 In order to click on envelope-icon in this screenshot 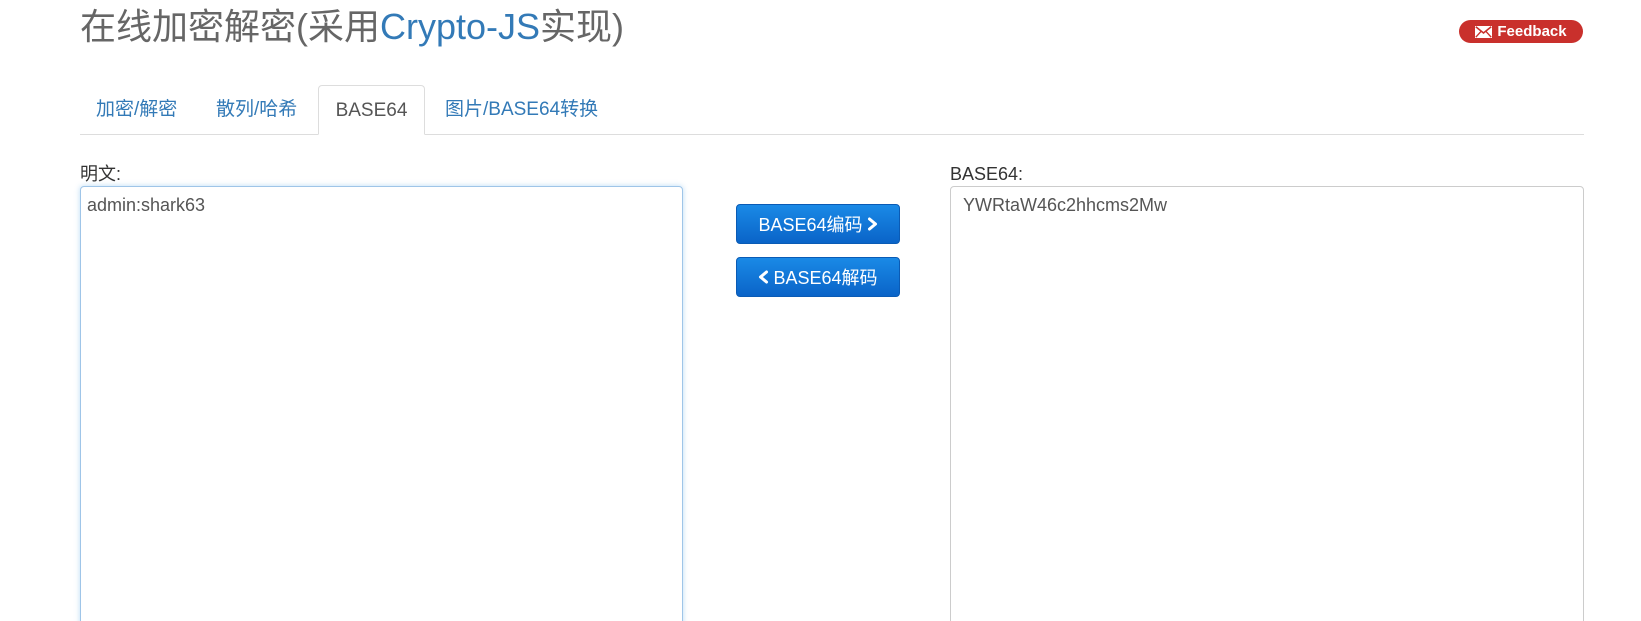, I will do `click(1484, 31)`.